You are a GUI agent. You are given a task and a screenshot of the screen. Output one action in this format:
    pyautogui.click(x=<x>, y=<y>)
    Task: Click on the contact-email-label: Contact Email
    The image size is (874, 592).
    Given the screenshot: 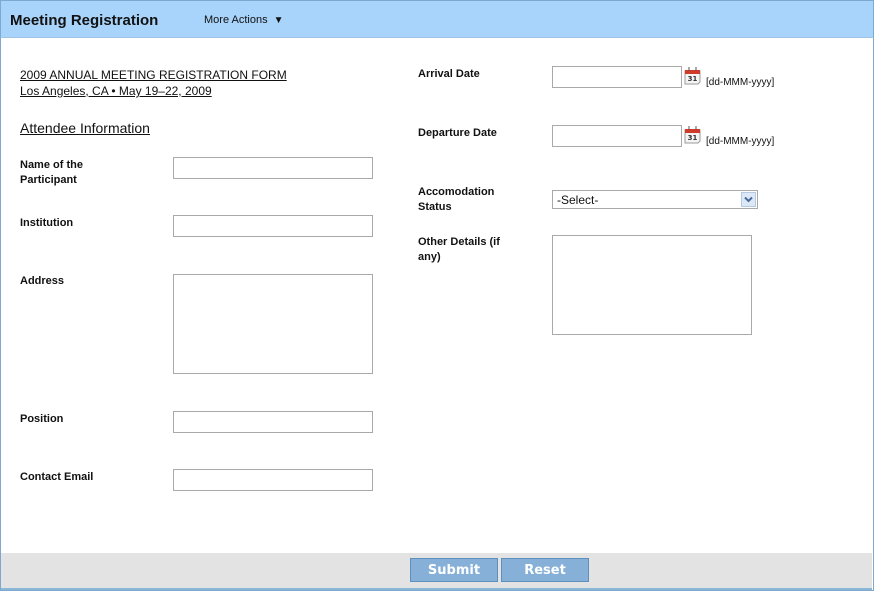 What is the action you would take?
    pyautogui.click(x=57, y=477)
    